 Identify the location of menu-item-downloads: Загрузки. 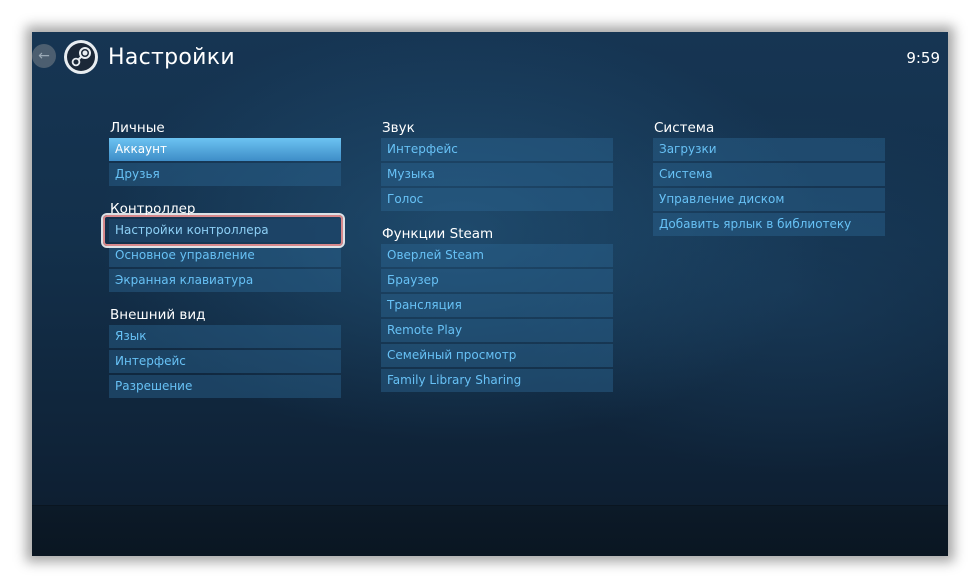
(769, 149).